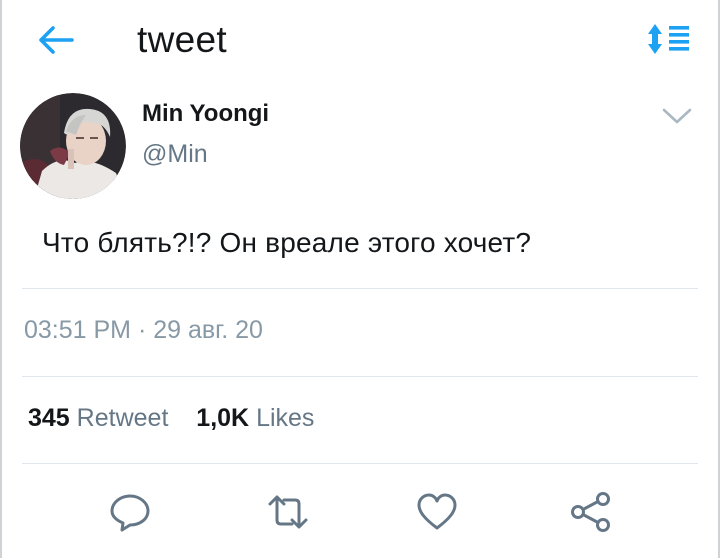 Image resolution: width=720 pixels, height=558 pixels. I want to click on share-icon, so click(591, 512).